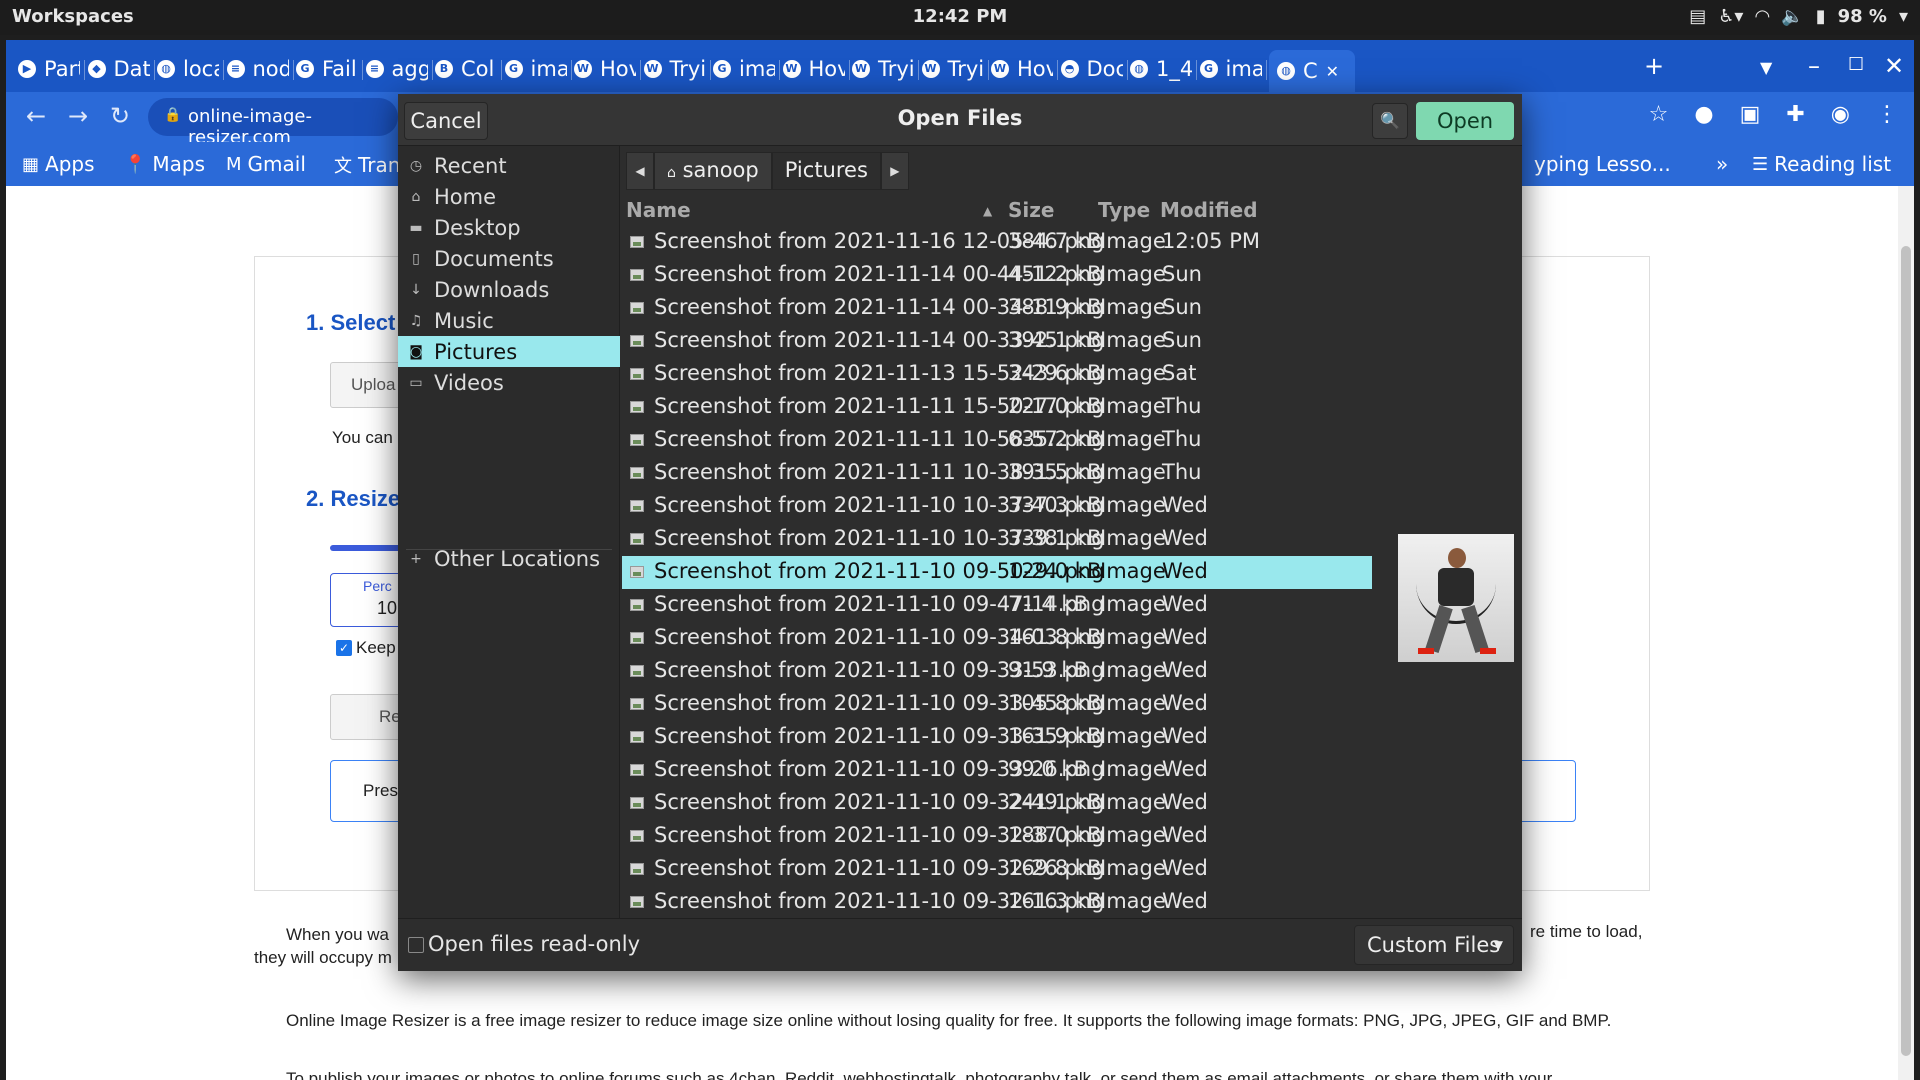  I want to click on window-switcher-icon: ▤, so click(1697, 16).